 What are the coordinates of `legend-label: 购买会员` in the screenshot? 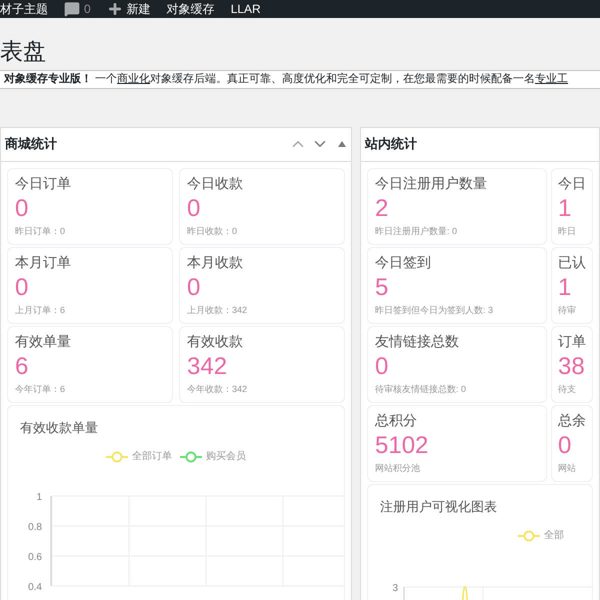 It's located at (226, 457).